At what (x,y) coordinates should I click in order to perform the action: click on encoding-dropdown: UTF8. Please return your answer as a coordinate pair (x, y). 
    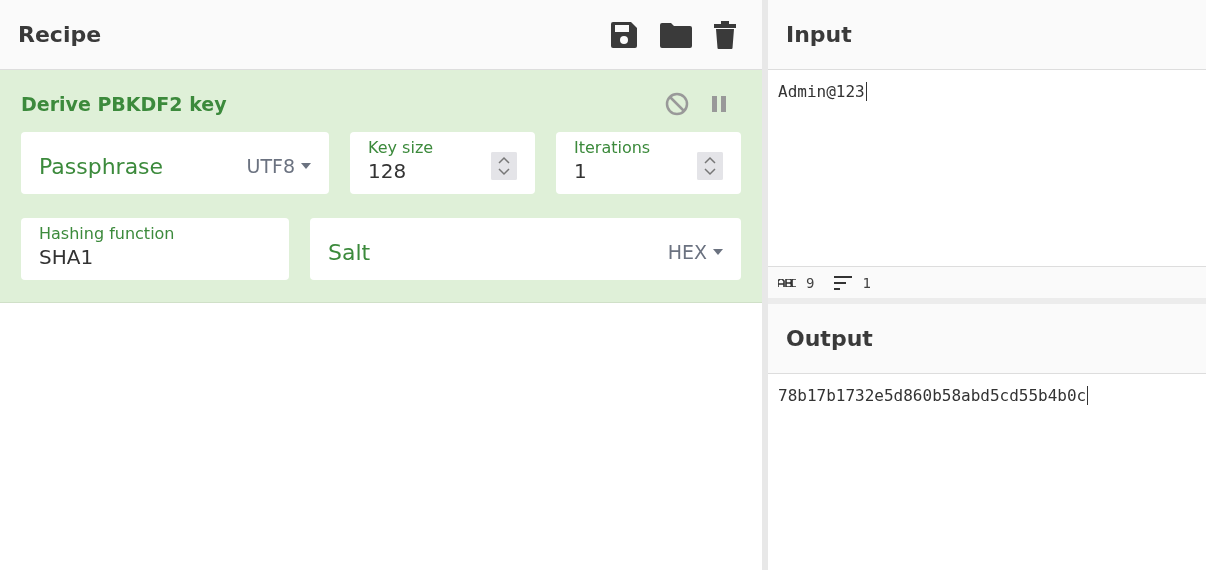
    Looking at the image, I should click on (278, 166).